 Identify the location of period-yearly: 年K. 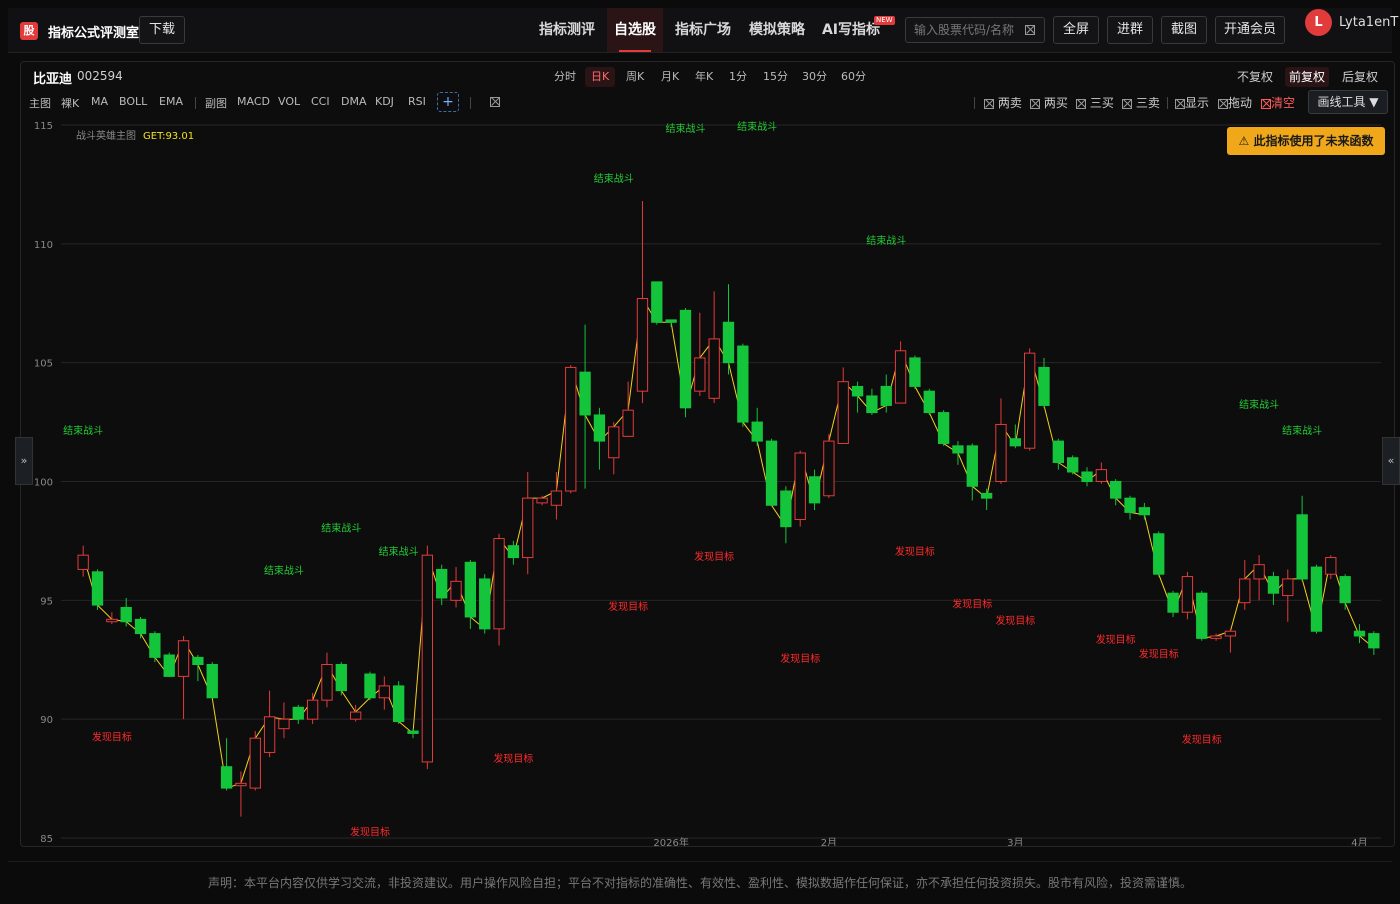
(704, 77).